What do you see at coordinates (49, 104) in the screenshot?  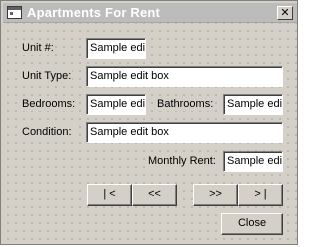 I see `bedrooms-label: Bedrooms:` at bounding box center [49, 104].